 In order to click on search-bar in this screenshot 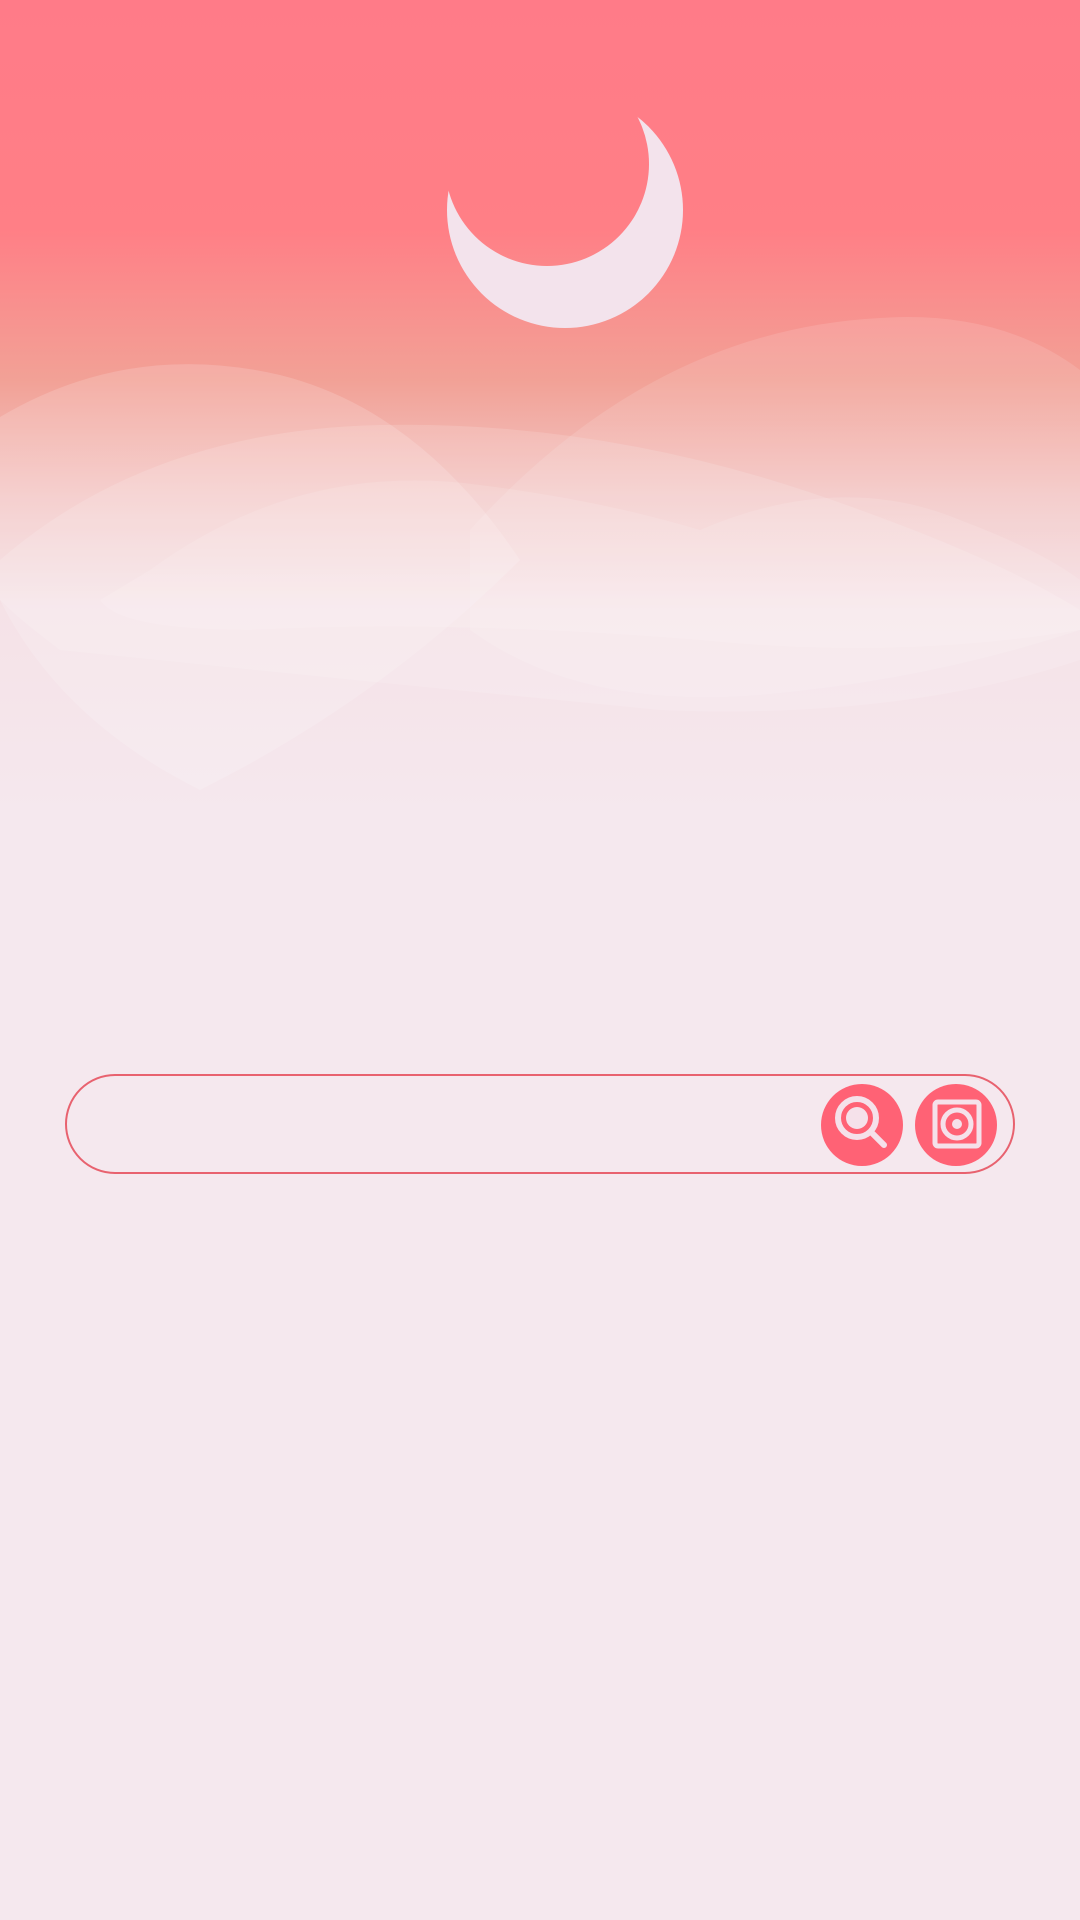, I will do `click(540, 1124)`.